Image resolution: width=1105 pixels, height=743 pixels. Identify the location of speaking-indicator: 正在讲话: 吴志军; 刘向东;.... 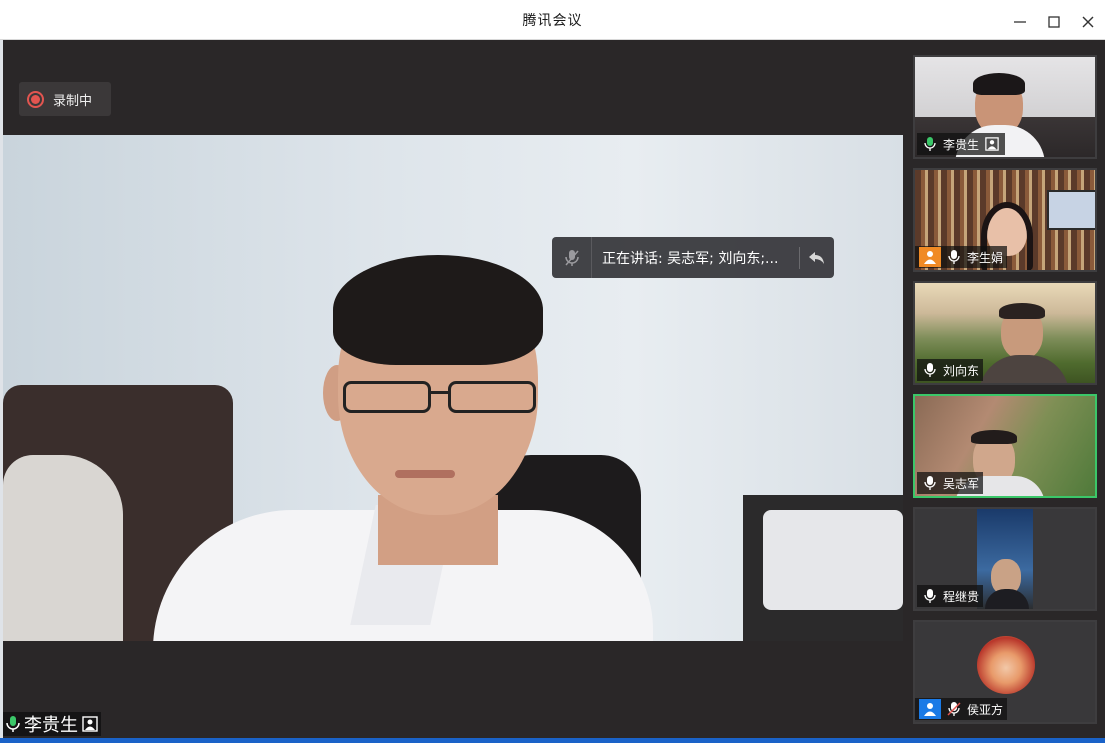
(693, 257).